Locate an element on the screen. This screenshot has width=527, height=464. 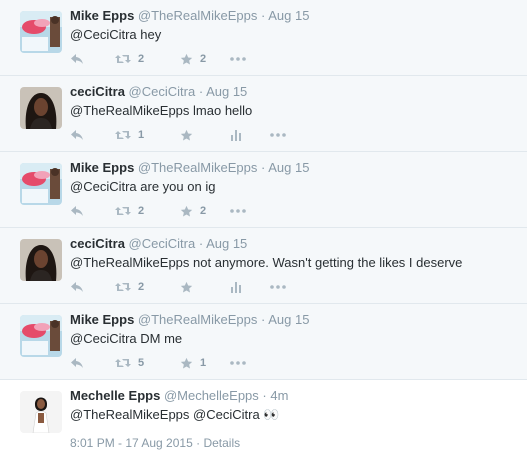
tweet-actions: 1 is located at coordinates (178, 135).